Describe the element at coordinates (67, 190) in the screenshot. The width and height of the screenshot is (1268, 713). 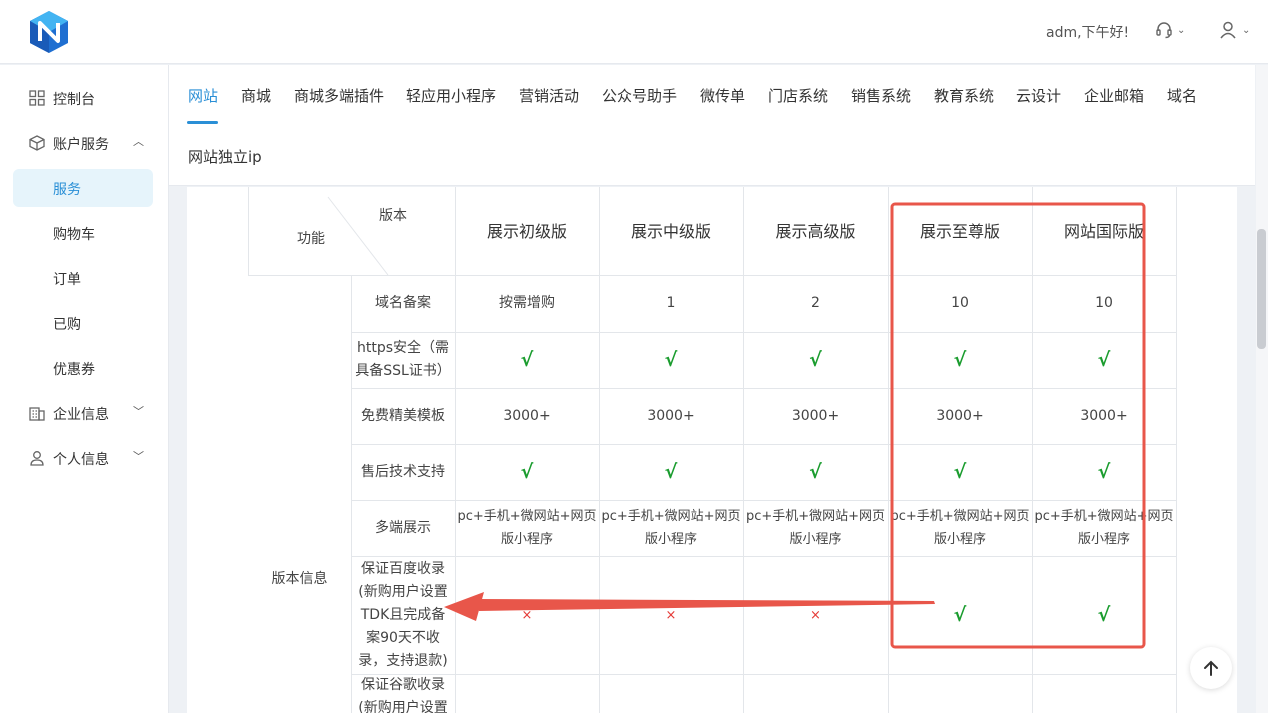
I see `sidebar-subitem-label: 服务` at that location.